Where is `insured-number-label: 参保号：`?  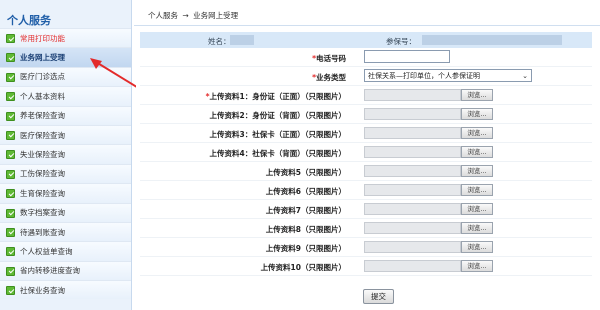
insured-number-label: 参保号： is located at coordinates (401, 41).